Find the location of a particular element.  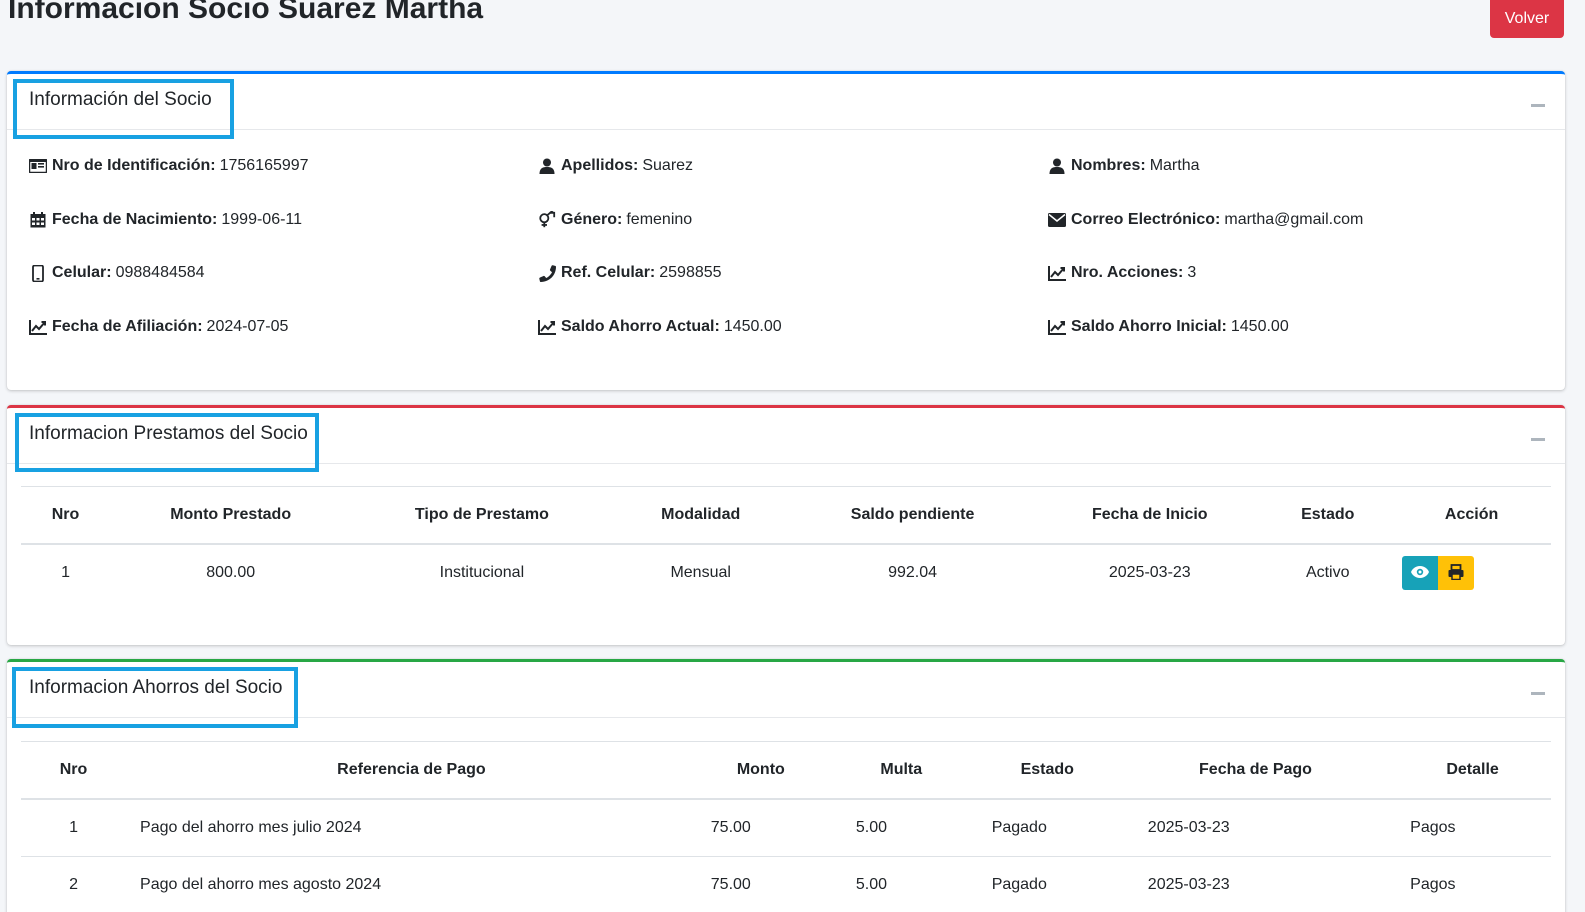

cell-nro: 2 is located at coordinates (74, 884).